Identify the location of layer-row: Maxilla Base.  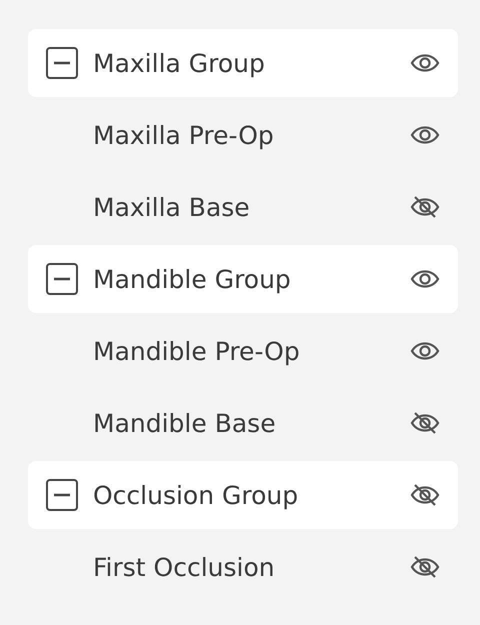
(243, 207).